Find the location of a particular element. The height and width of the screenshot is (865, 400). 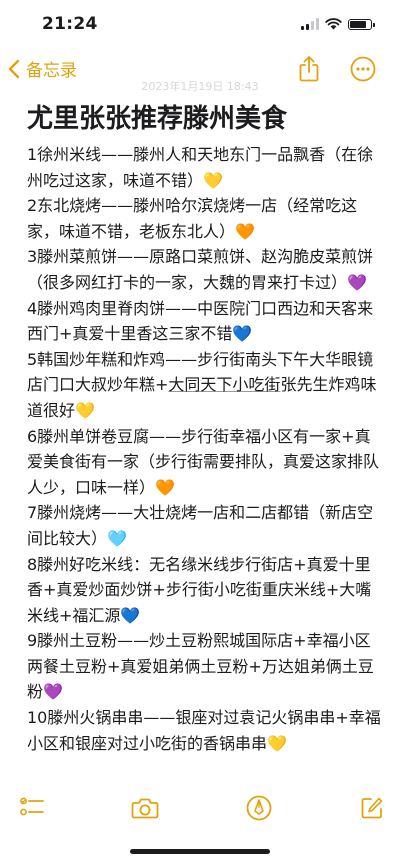

bottom-toolbar is located at coordinates (200, 808).